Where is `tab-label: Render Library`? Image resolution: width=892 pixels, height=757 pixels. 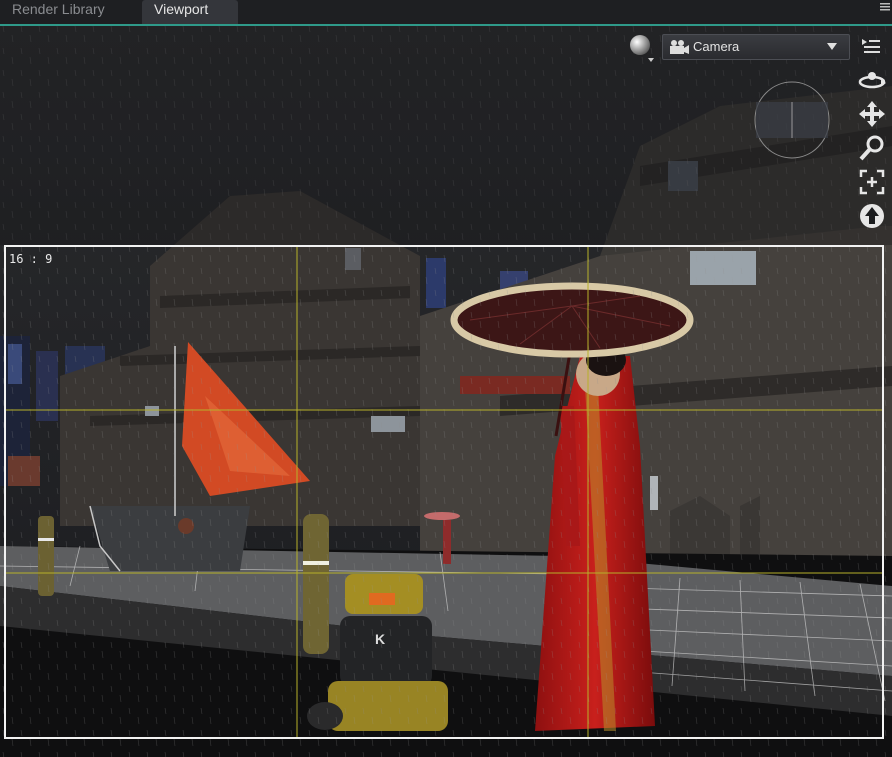 tab-label: Render Library is located at coordinates (58, 9).